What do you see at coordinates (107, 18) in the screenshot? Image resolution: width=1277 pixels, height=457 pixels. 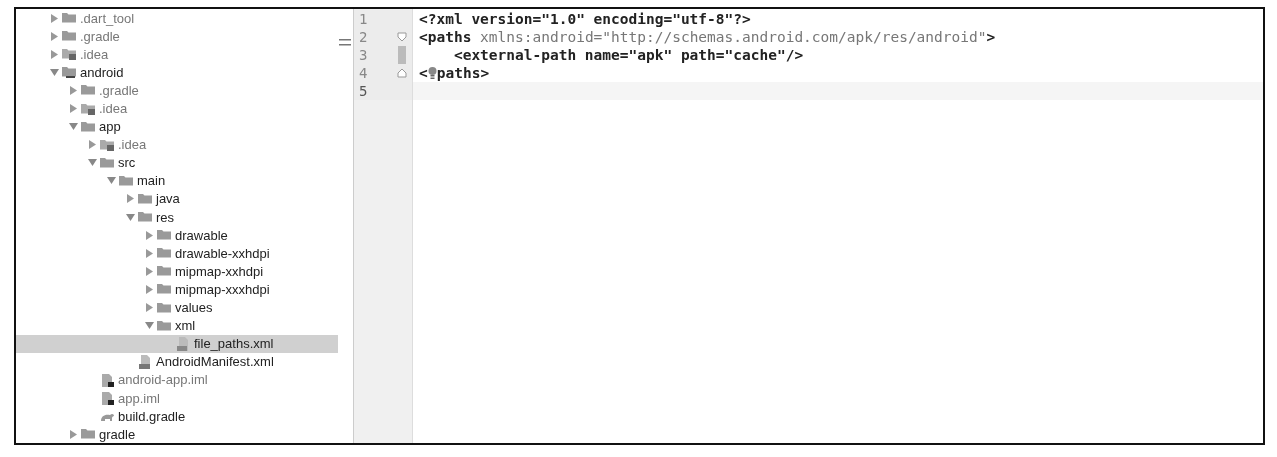 I see `tree-item-label: .dart_tool` at bounding box center [107, 18].